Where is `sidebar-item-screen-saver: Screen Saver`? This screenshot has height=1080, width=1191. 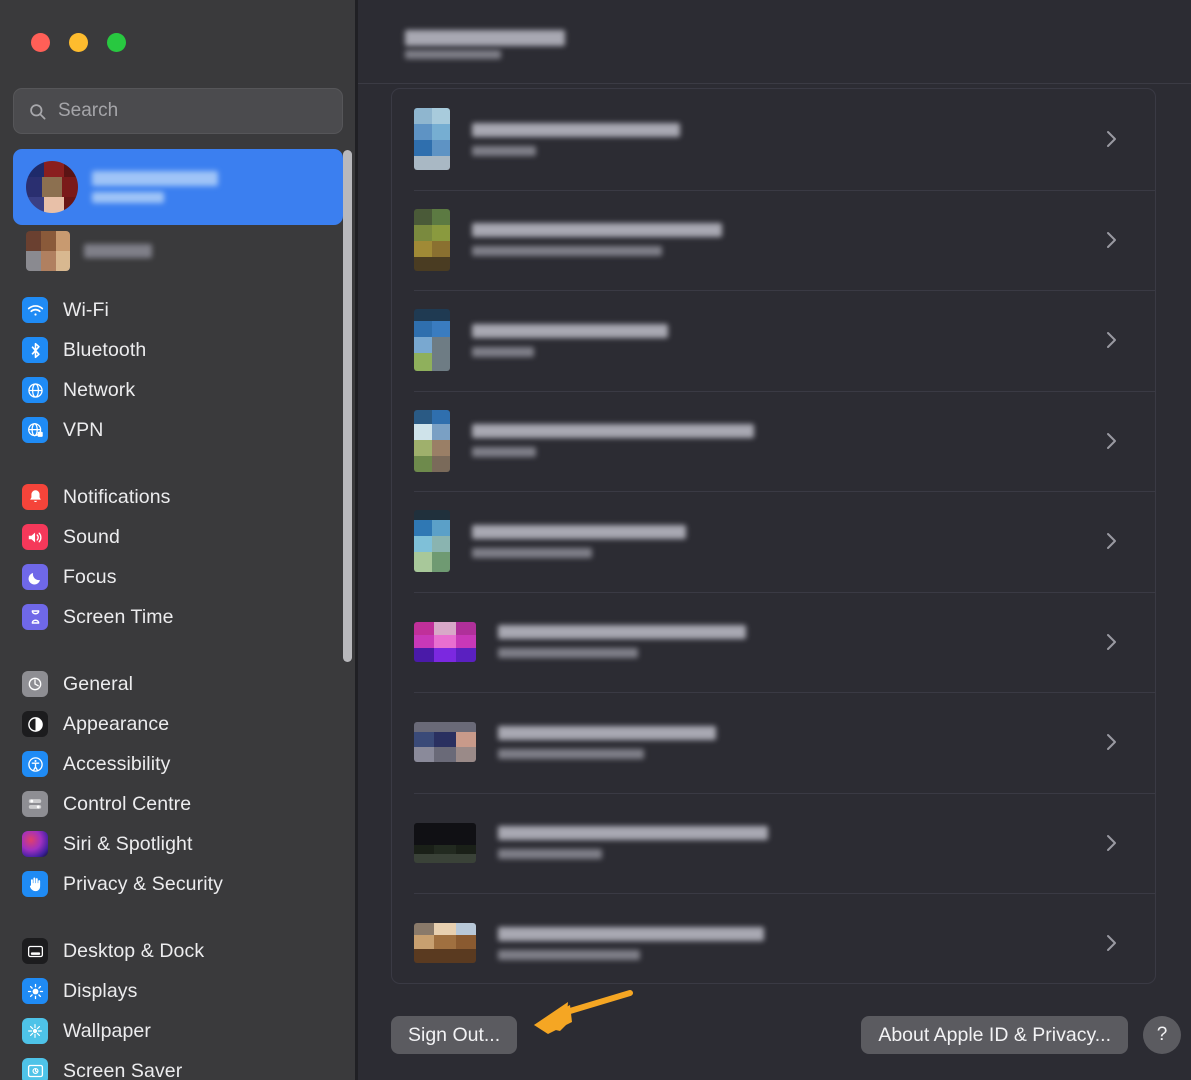
sidebar-item-screen-saver: Screen Saver is located at coordinates (179, 1065).